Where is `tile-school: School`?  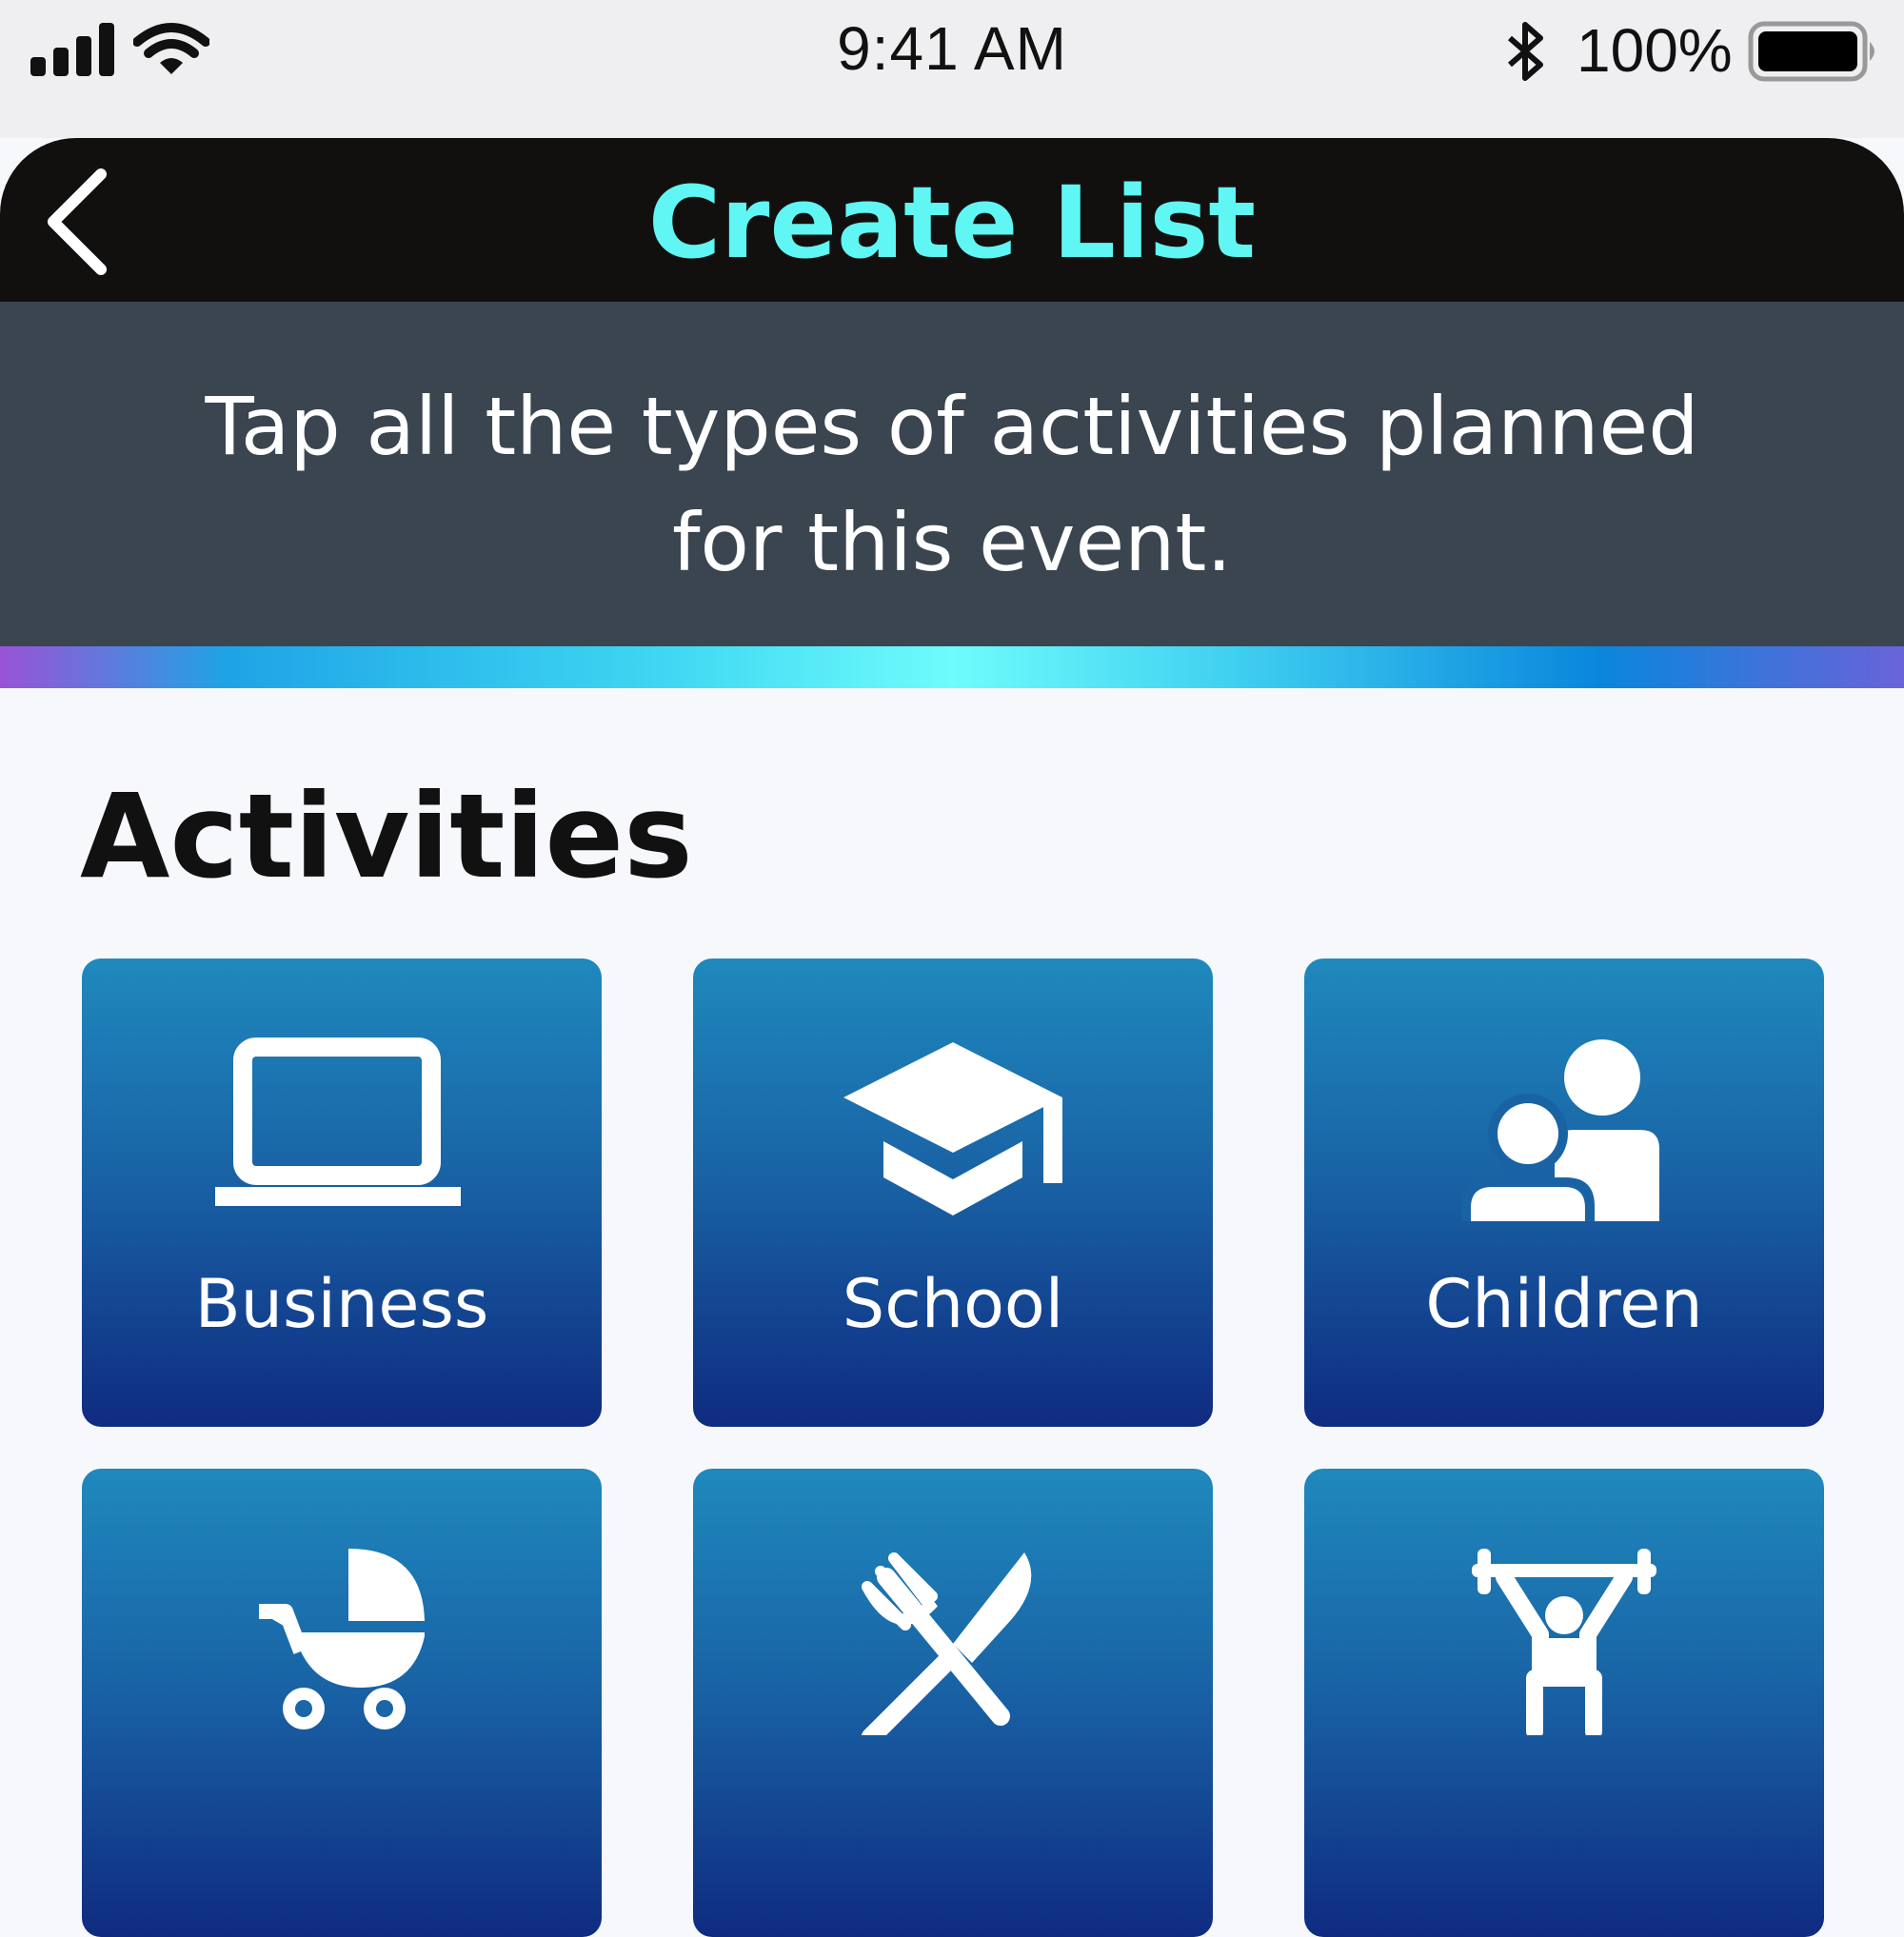 tile-school: School is located at coordinates (953, 1193).